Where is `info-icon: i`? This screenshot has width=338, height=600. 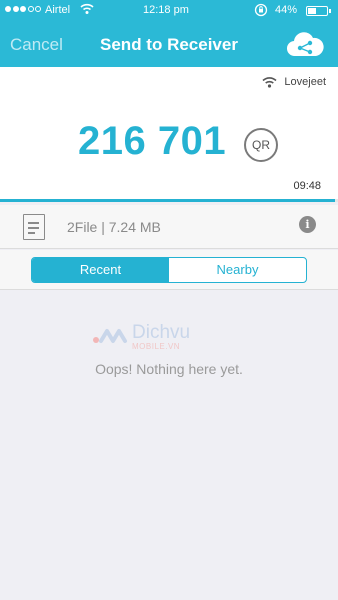 info-icon: i is located at coordinates (307, 224).